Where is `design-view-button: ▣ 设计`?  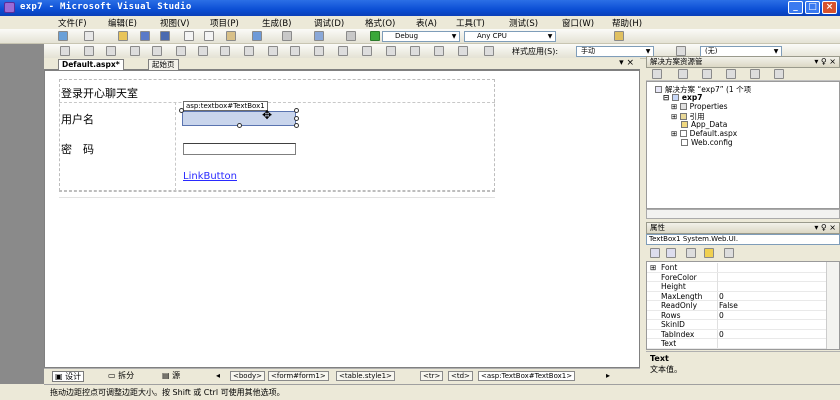 design-view-button: ▣ 设计 is located at coordinates (68, 376).